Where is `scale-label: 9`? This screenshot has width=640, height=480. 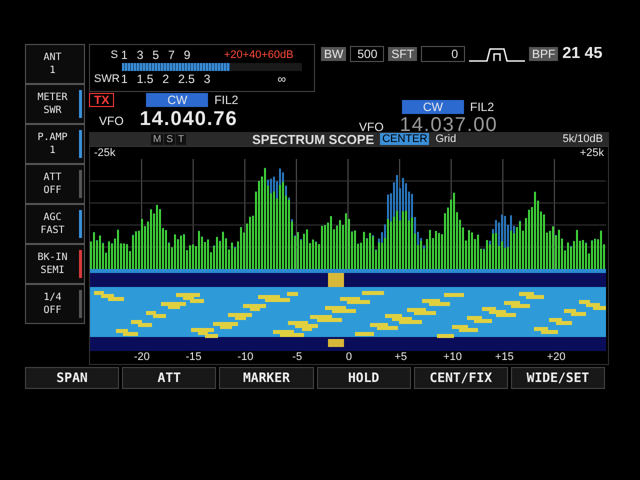
scale-label: 9 is located at coordinates (187, 55).